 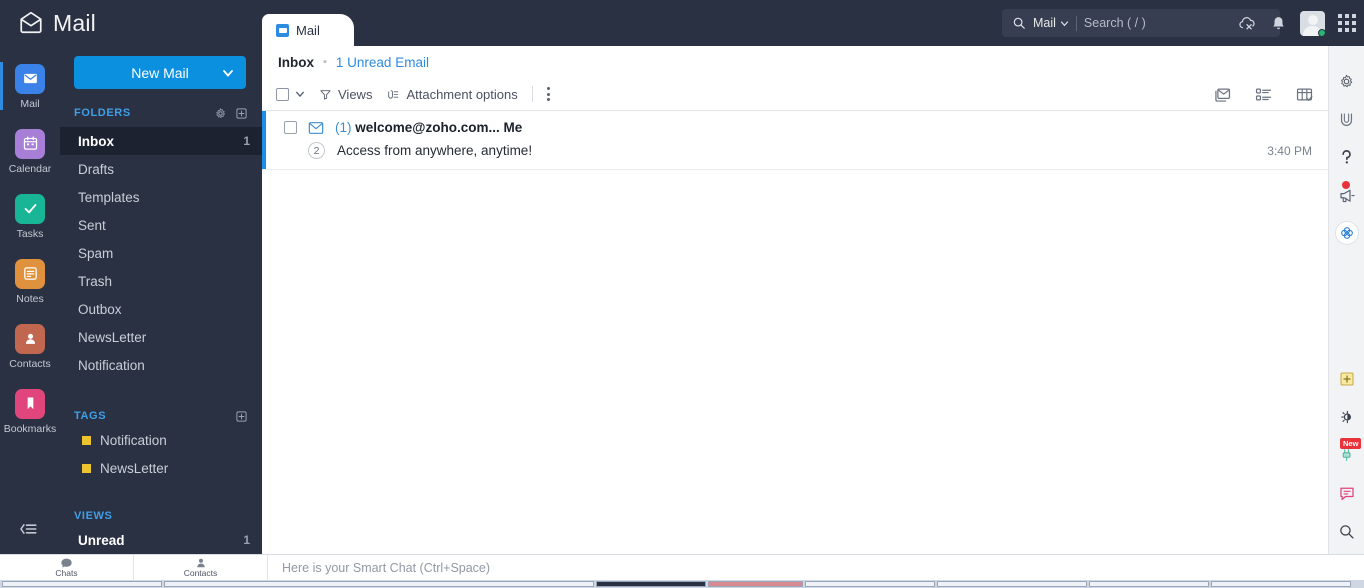 What do you see at coordinates (161, 309) in the screenshot?
I see `folder-outbox: Outbox` at bounding box center [161, 309].